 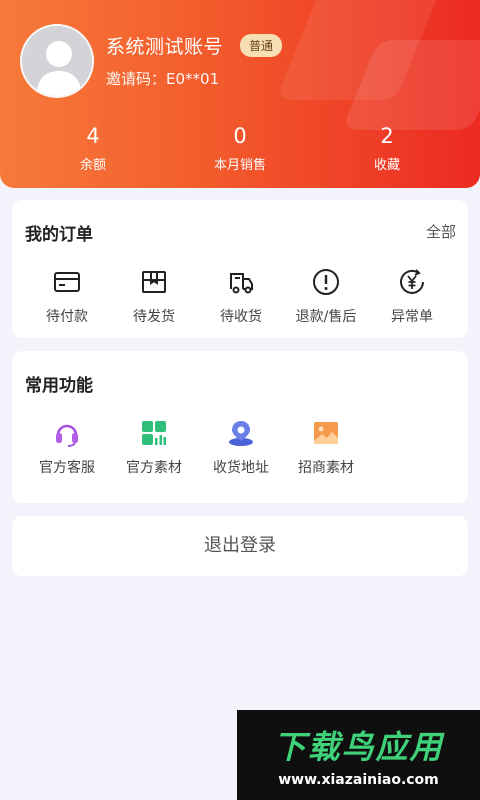 I want to click on function-label: 官方客服, so click(x=67, y=468).